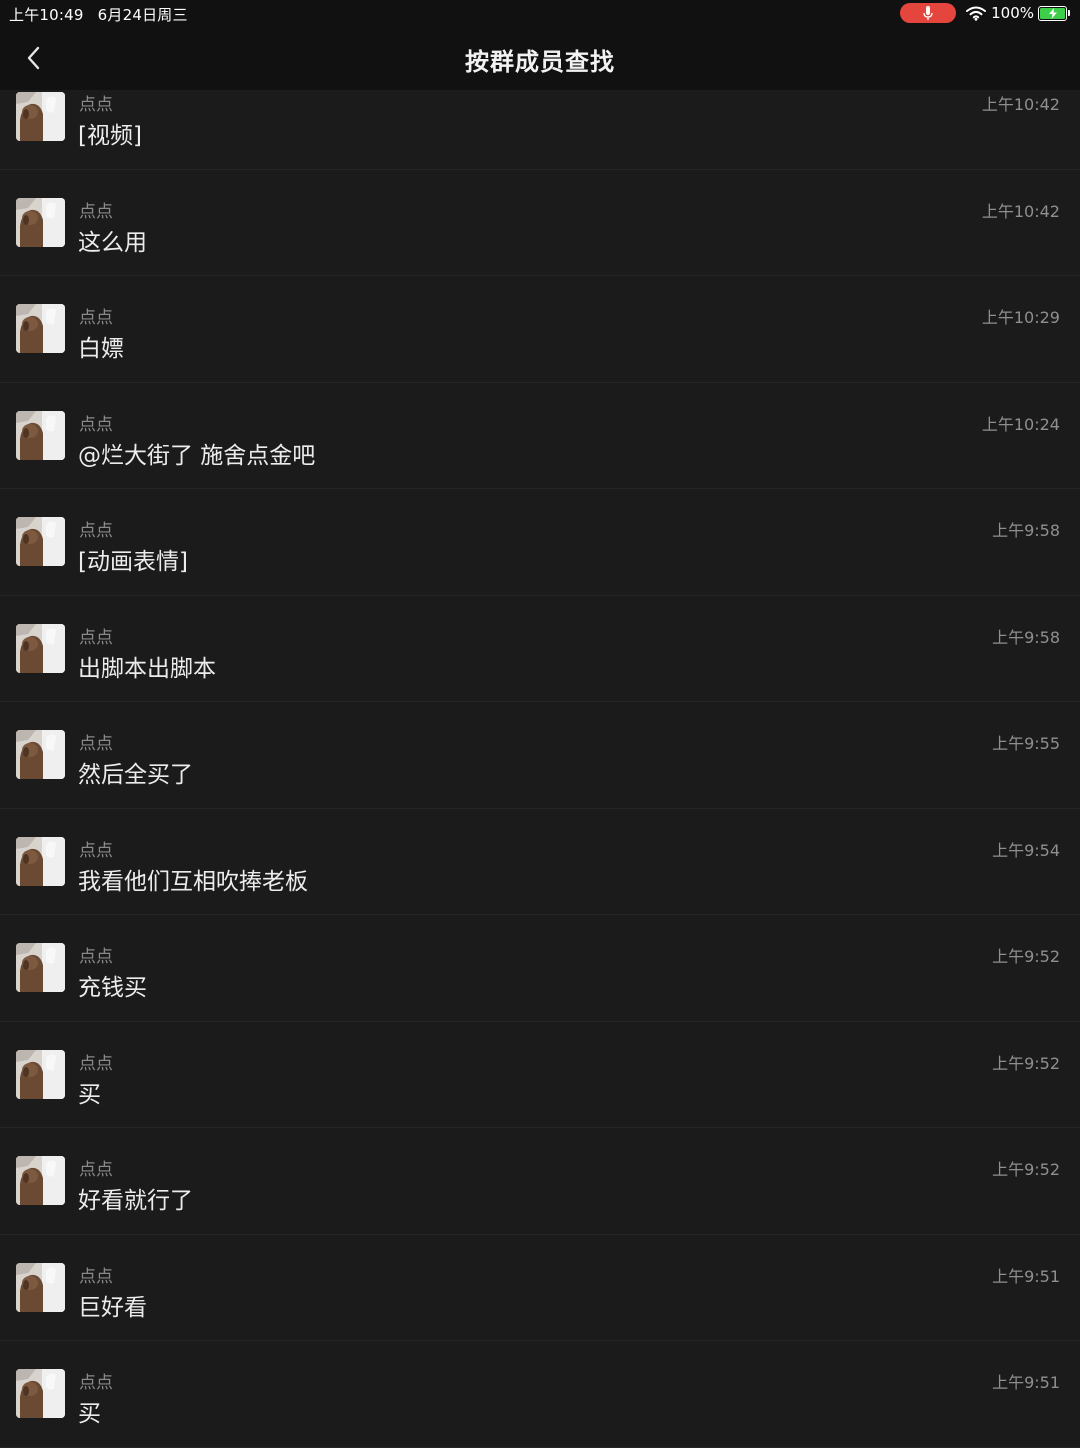  What do you see at coordinates (46, 15) in the screenshot?
I see `status-time: 上午10:49` at bounding box center [46, 15].